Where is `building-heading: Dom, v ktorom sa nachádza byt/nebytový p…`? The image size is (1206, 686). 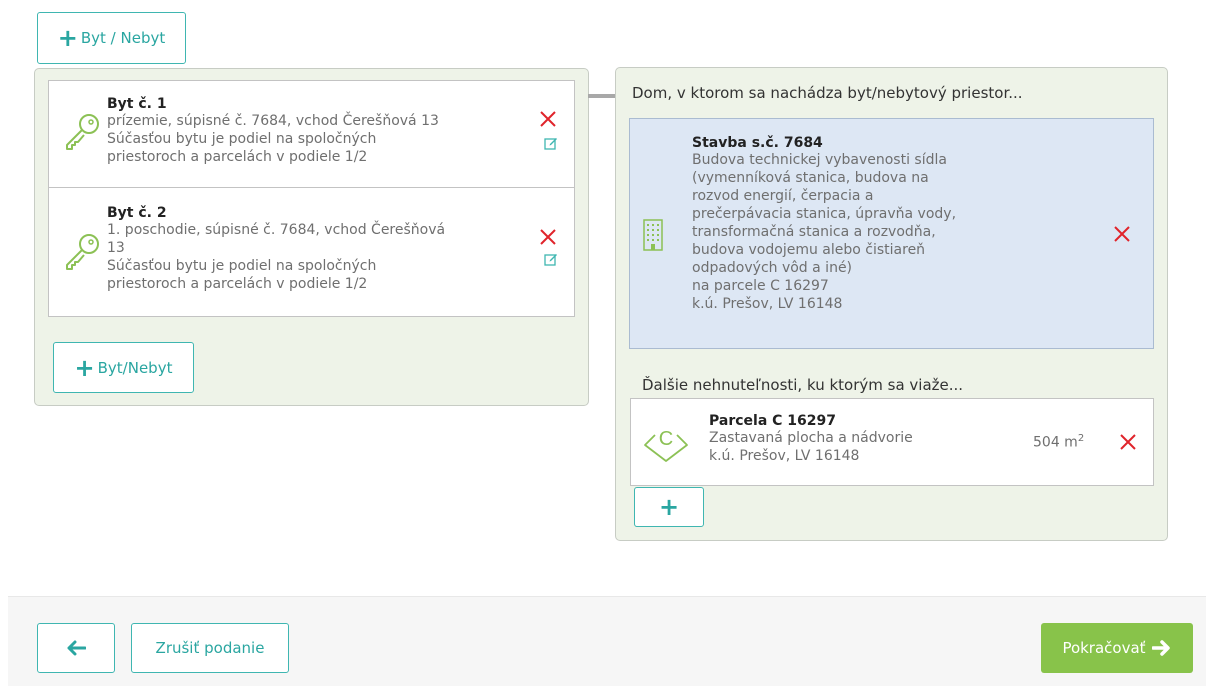
building-heading: Dom, v ktorom sa nachádza byt/nebytový p… is located at coordinates (827, 93).